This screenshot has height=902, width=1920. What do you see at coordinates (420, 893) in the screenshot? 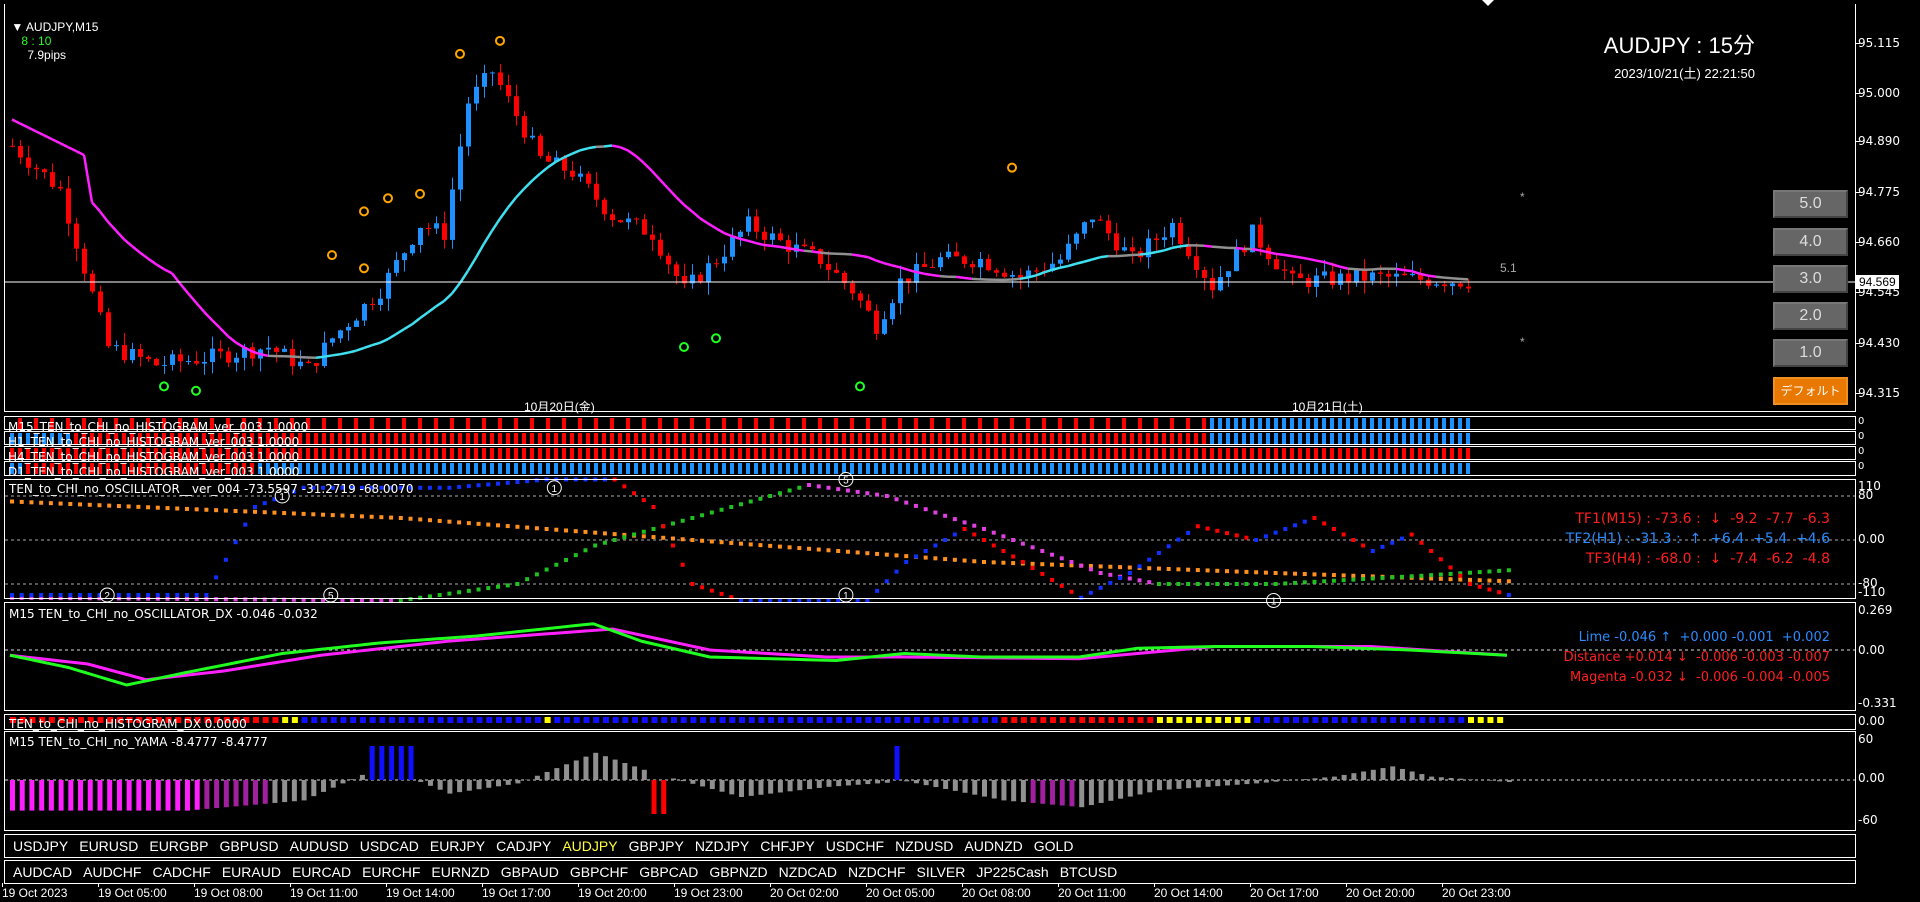
I see `time-tick-label: 19 Oct 14:00` at bounding box center [420, 893].